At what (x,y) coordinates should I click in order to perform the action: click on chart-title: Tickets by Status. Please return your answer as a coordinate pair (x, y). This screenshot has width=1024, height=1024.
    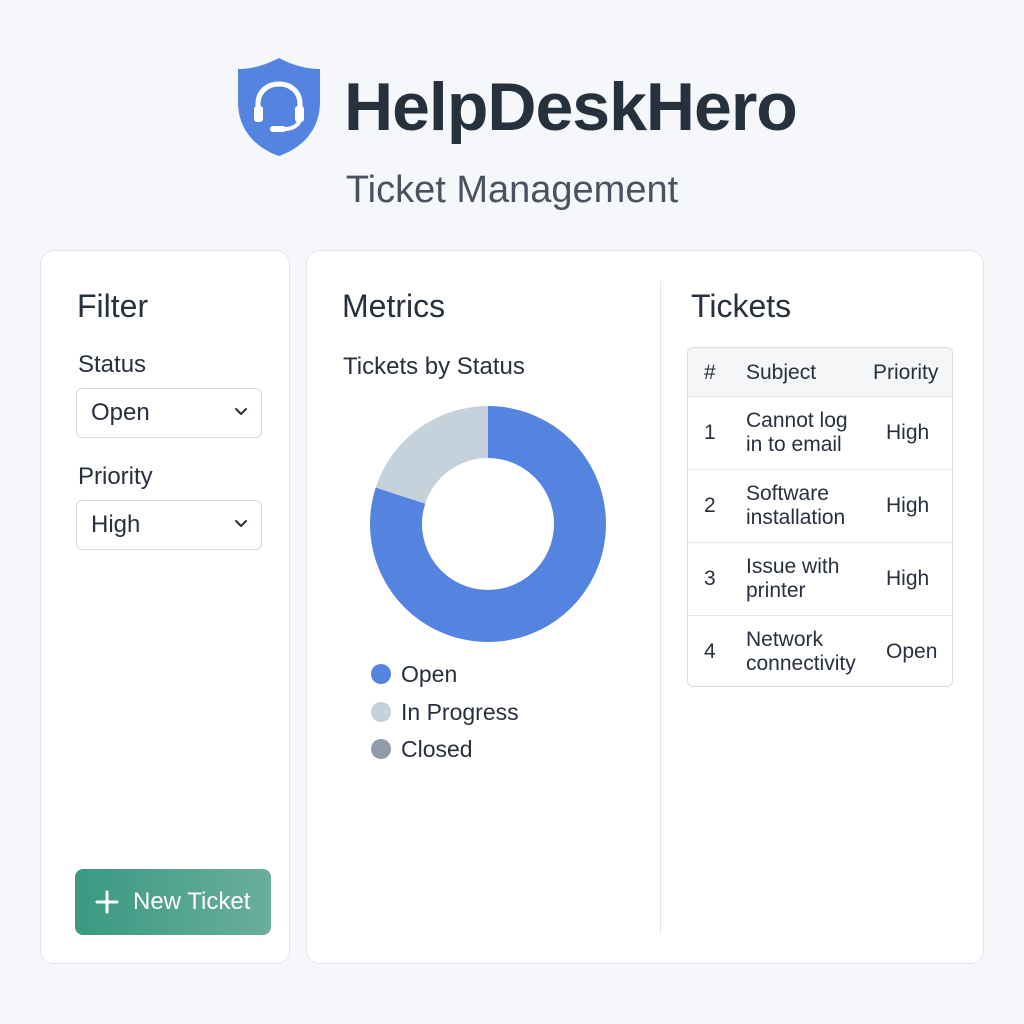
    Looking at the image, I should click on (434, 366).